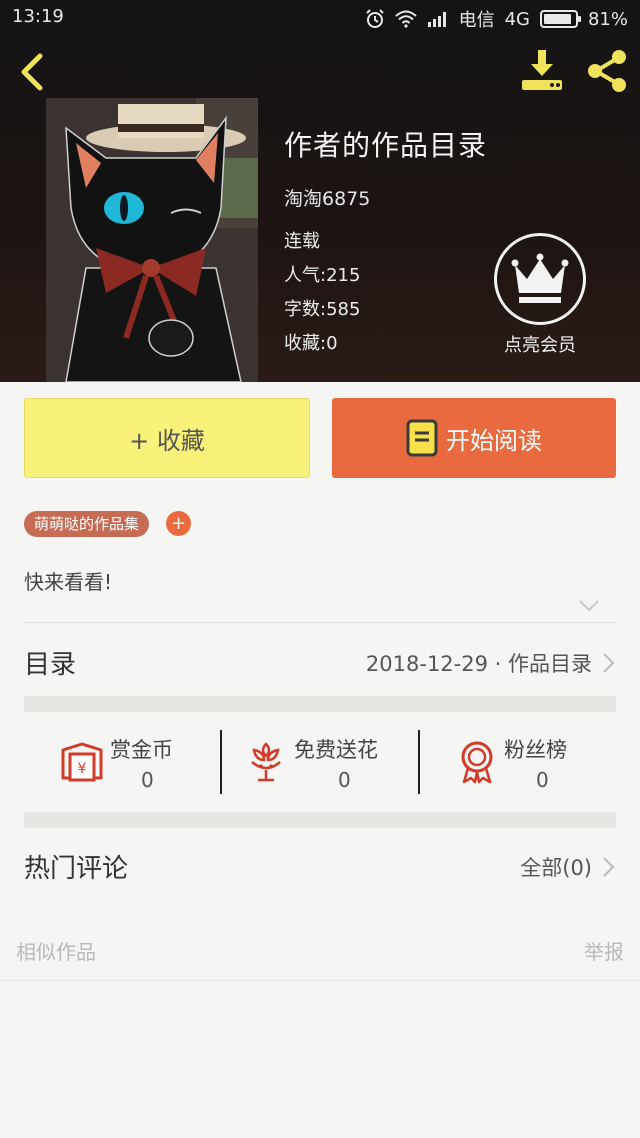 This screenshot has height=1138, width=640. I want to click on report-link: 举报, so click(604, 950).